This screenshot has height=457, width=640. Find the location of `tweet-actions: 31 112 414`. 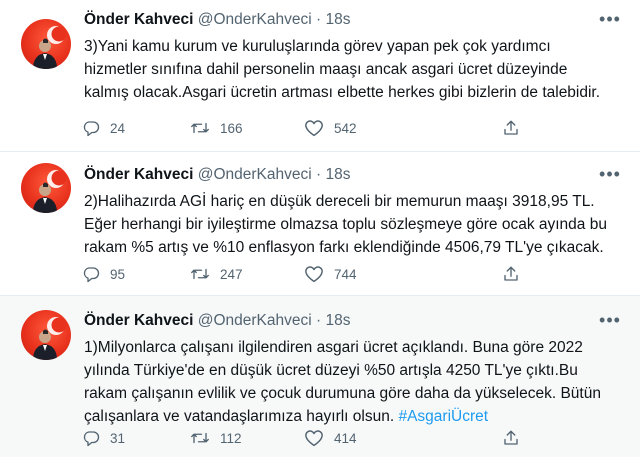

tweet-actions: 31 112 414 is located at coordinates (312, 438).